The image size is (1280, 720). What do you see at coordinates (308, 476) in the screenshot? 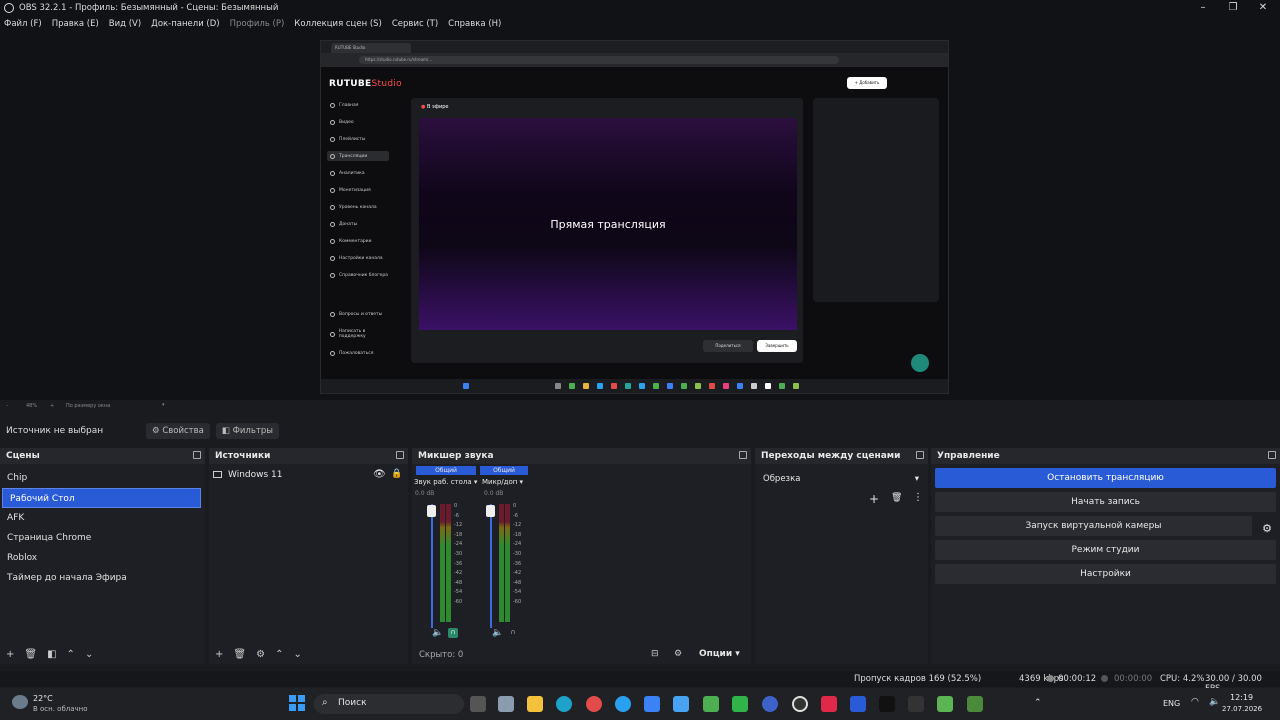
I see `source-item: Windows 11 👁 🔒` at bounding box center [308, 476].